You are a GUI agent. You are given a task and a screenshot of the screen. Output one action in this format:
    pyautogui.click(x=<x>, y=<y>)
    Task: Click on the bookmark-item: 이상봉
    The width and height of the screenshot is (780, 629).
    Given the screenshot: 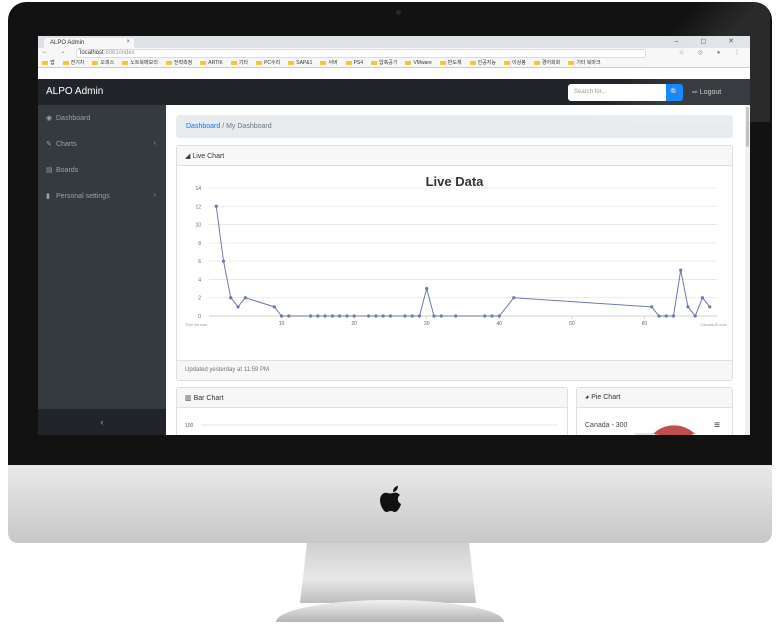 What is the action you would take?
    pyautogui.click(x=515, y=63)
    